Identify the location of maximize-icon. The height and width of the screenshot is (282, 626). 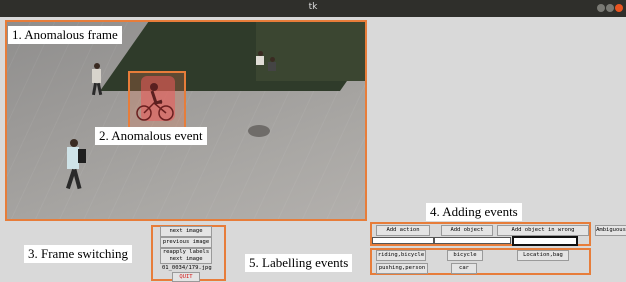
(610, 8).